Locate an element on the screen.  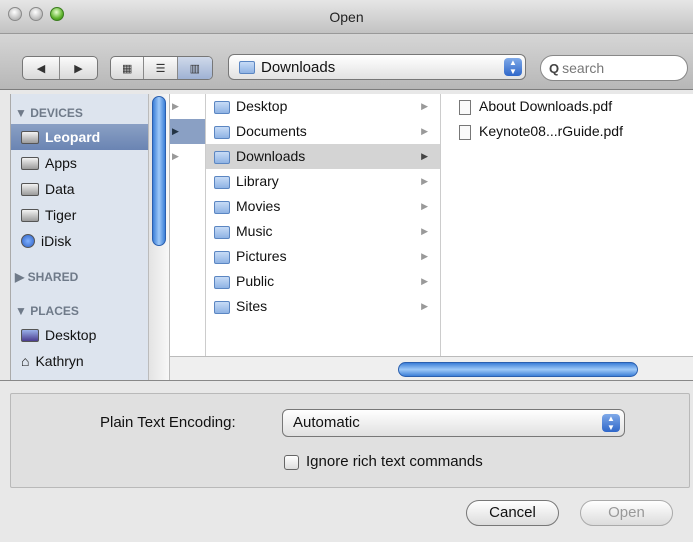
file-row-keynote-guide: Keynote08...rGuide.pdf is located at coordinates (567, 131).